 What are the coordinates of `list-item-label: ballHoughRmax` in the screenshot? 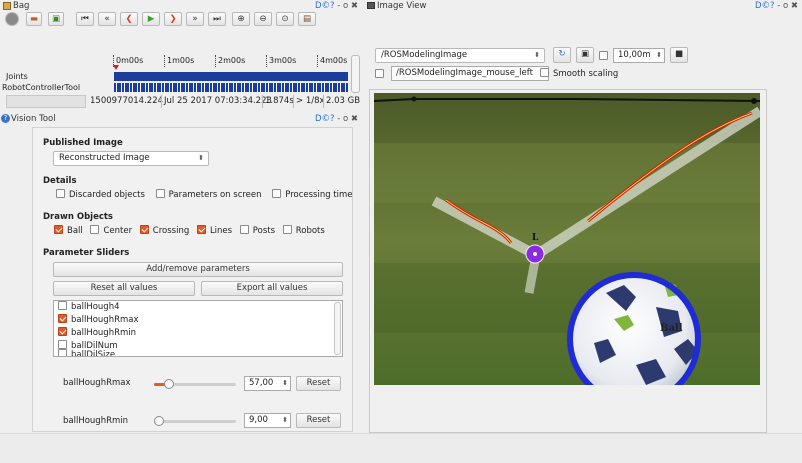 It's located at (105, 320).